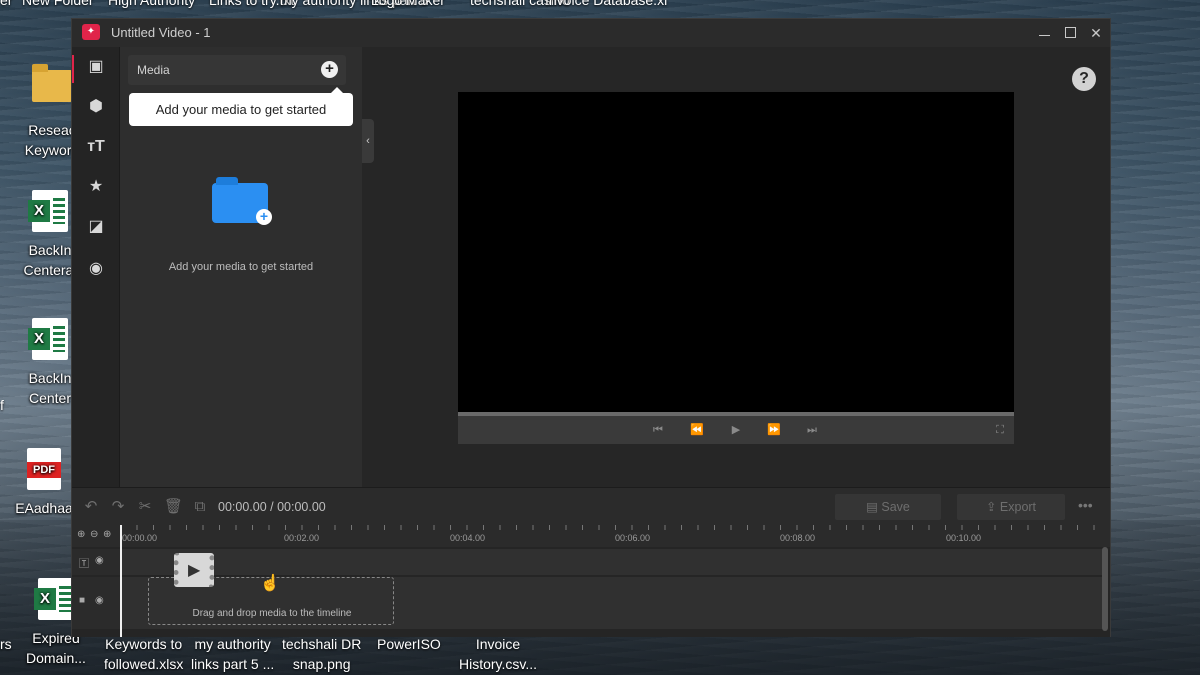  I want to click on desktop-label: rs, so click(6, 644).